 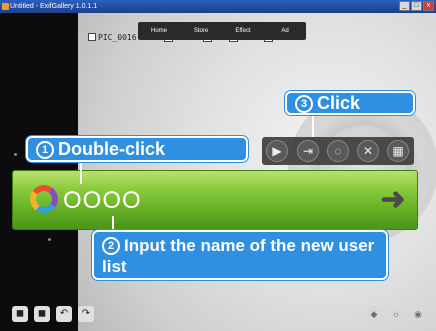 I want to click on step-number: 3, so click(x=304, y=104).